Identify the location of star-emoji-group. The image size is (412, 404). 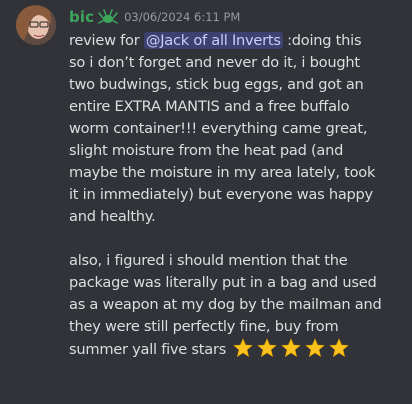
(291, 348).